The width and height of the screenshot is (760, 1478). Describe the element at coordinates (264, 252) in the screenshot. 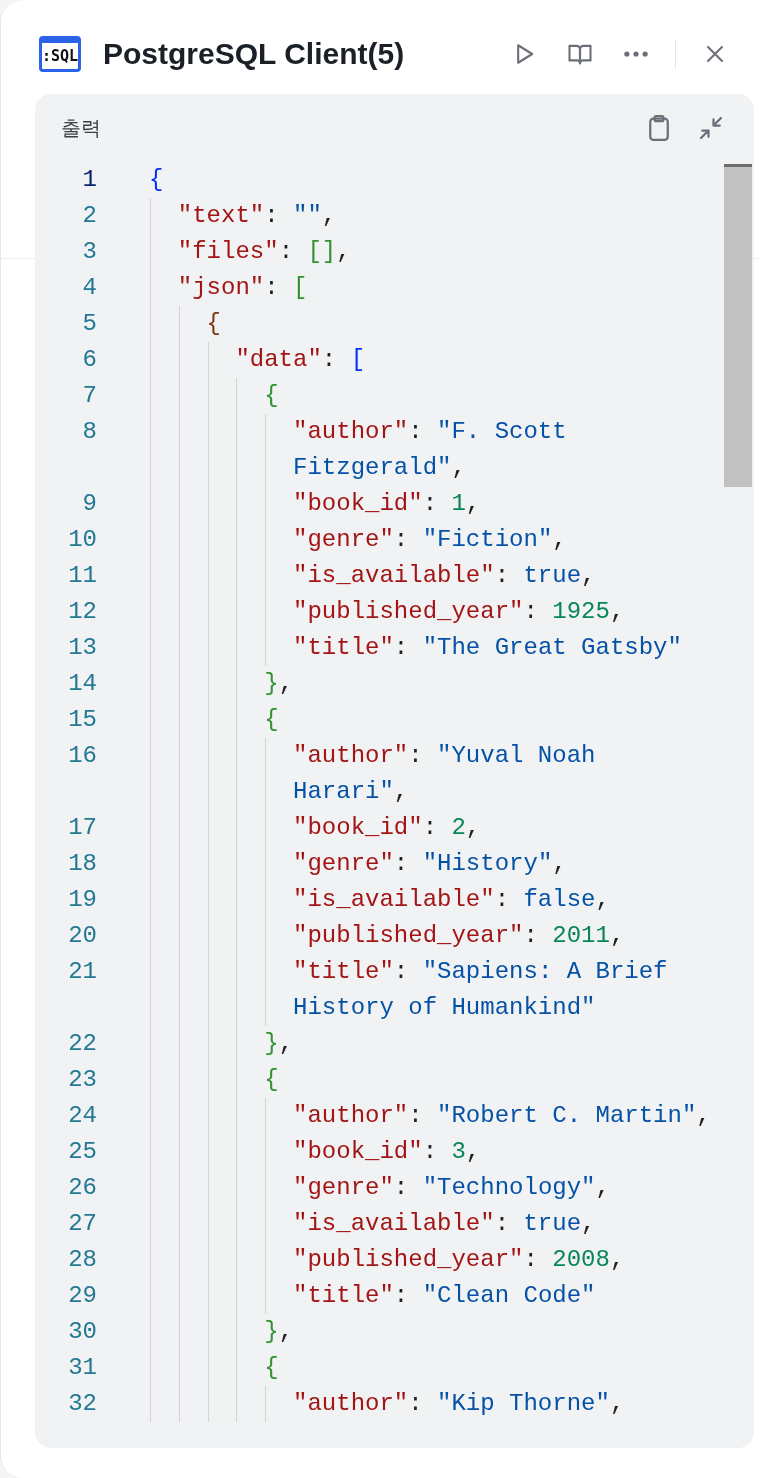

I see `code-line: "files": [],` at that location.